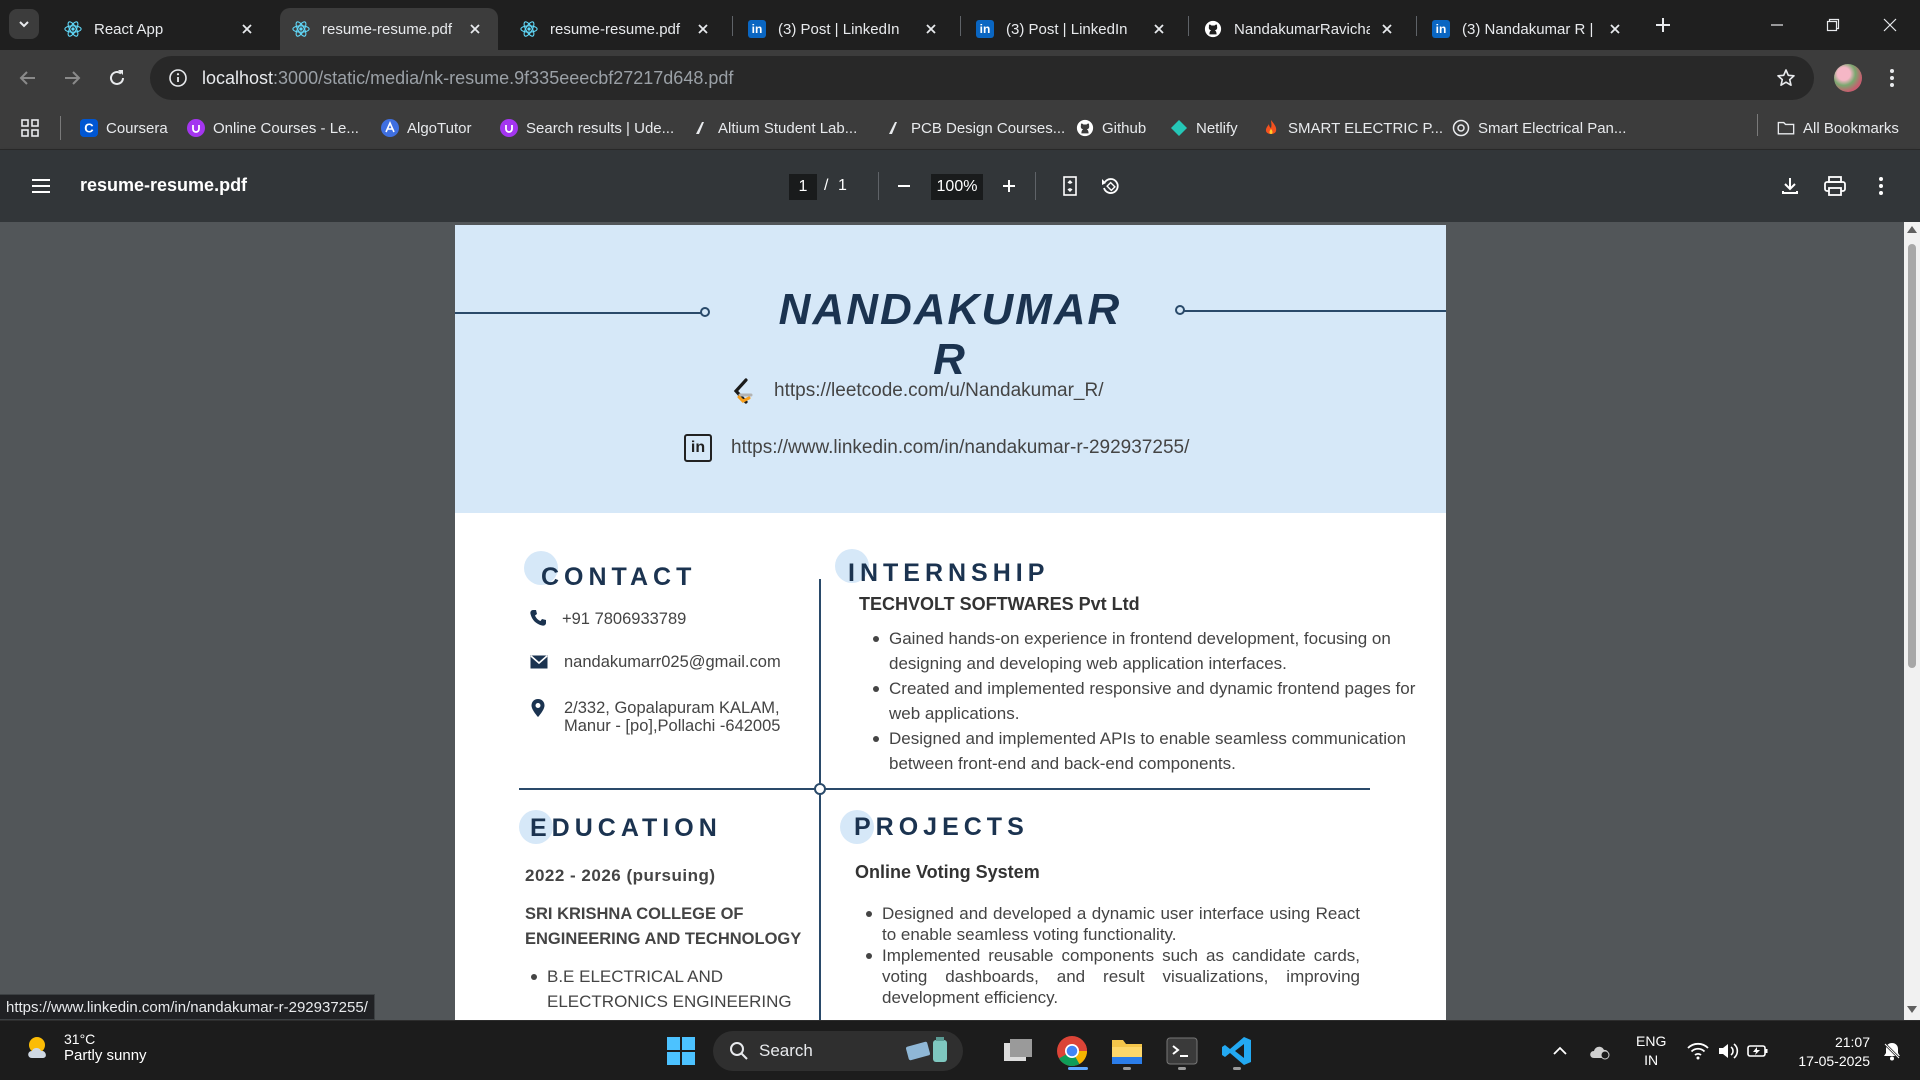 The image size is (1920, 1080). I want to click on flame-icon, so click(1271, 128).